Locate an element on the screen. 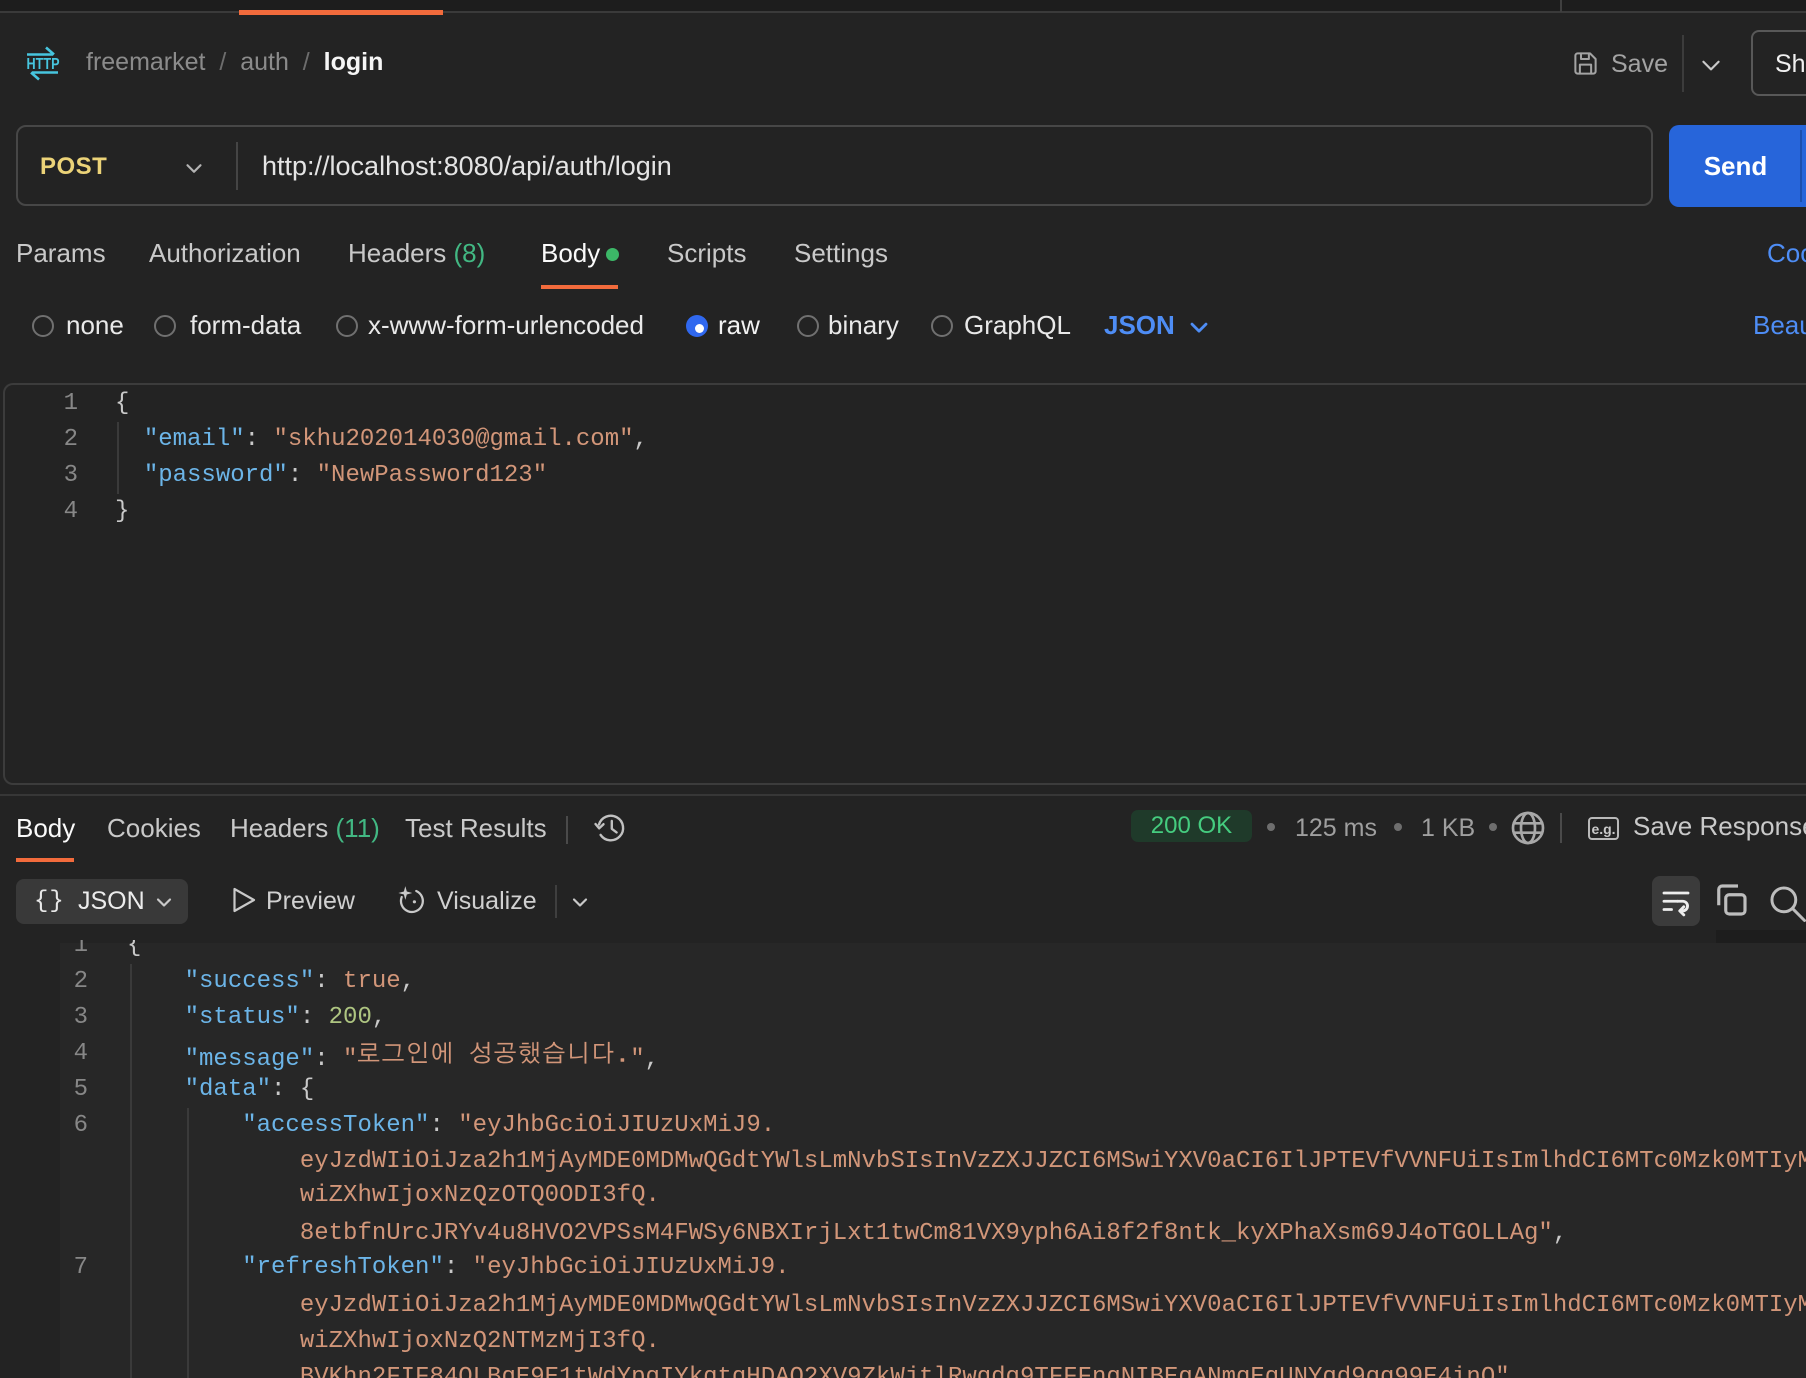 This screenshot has height=1378, width=1806. svg-text: HTTP is located at coordinates (43, 64).